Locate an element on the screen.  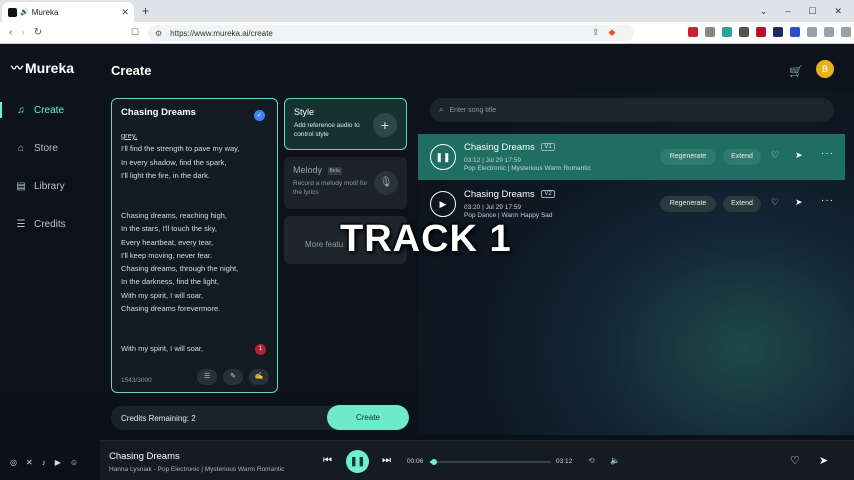
mureka-favicon-icon is located at coordinates (12, 12).